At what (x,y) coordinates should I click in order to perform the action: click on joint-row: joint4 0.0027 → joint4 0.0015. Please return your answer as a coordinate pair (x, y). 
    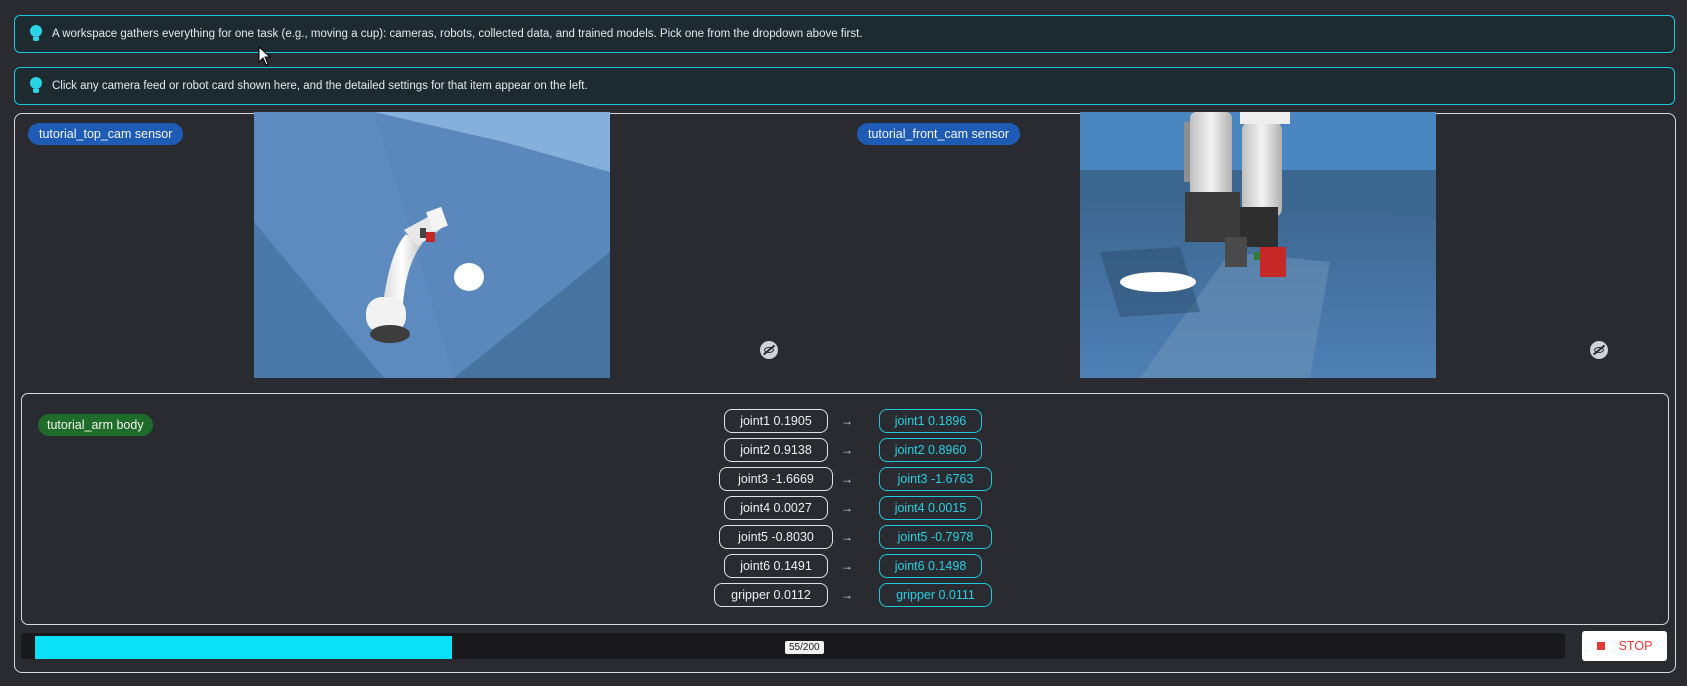
    Looking at the image, I should click on (845, 508).